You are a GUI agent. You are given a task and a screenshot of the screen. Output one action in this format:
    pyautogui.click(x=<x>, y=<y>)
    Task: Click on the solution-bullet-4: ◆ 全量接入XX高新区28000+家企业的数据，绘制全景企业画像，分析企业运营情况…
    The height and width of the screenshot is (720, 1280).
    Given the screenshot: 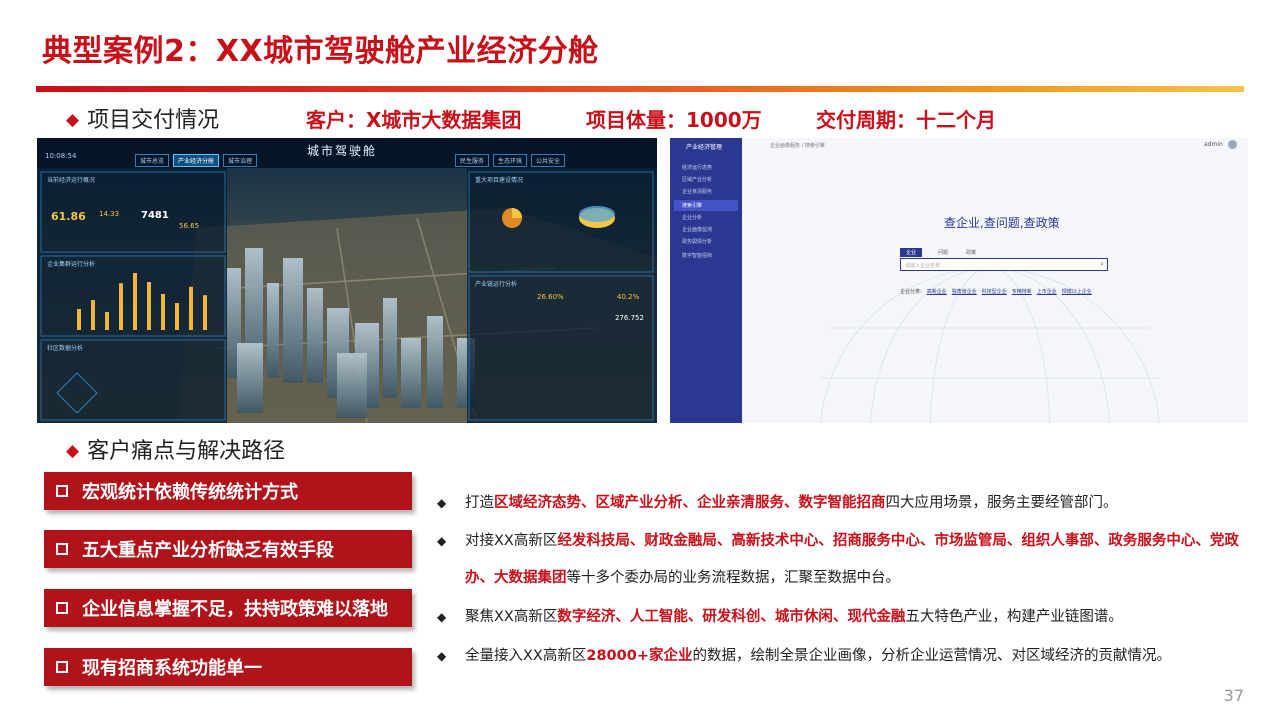 What is the action you would take?
    pyautogui.click(x=842, y=656)
    